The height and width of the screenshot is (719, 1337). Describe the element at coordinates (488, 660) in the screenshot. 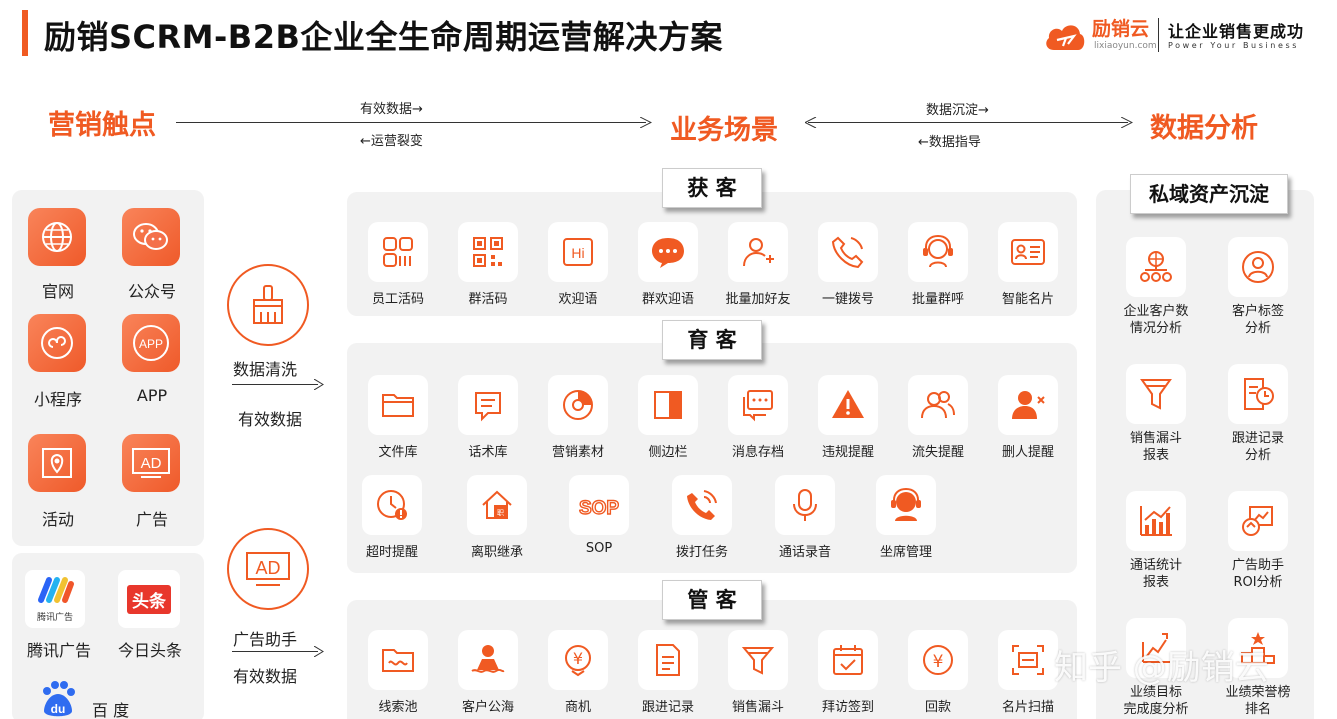

I see `customer-sea-icon` at that location.